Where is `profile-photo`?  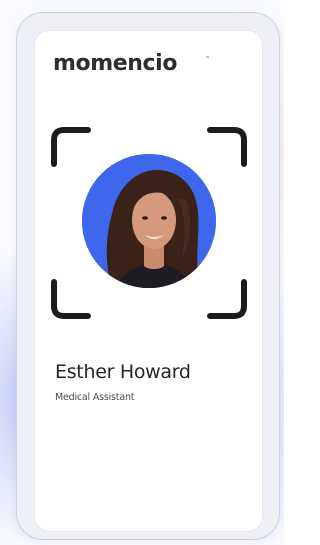
profile-photo is located at coordinates (149, 221).